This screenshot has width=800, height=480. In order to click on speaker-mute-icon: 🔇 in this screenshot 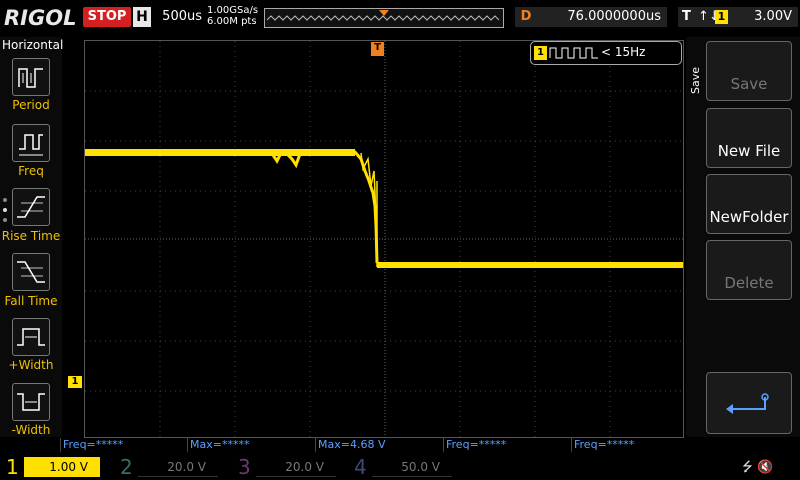, I will do `click(765, 467)`.